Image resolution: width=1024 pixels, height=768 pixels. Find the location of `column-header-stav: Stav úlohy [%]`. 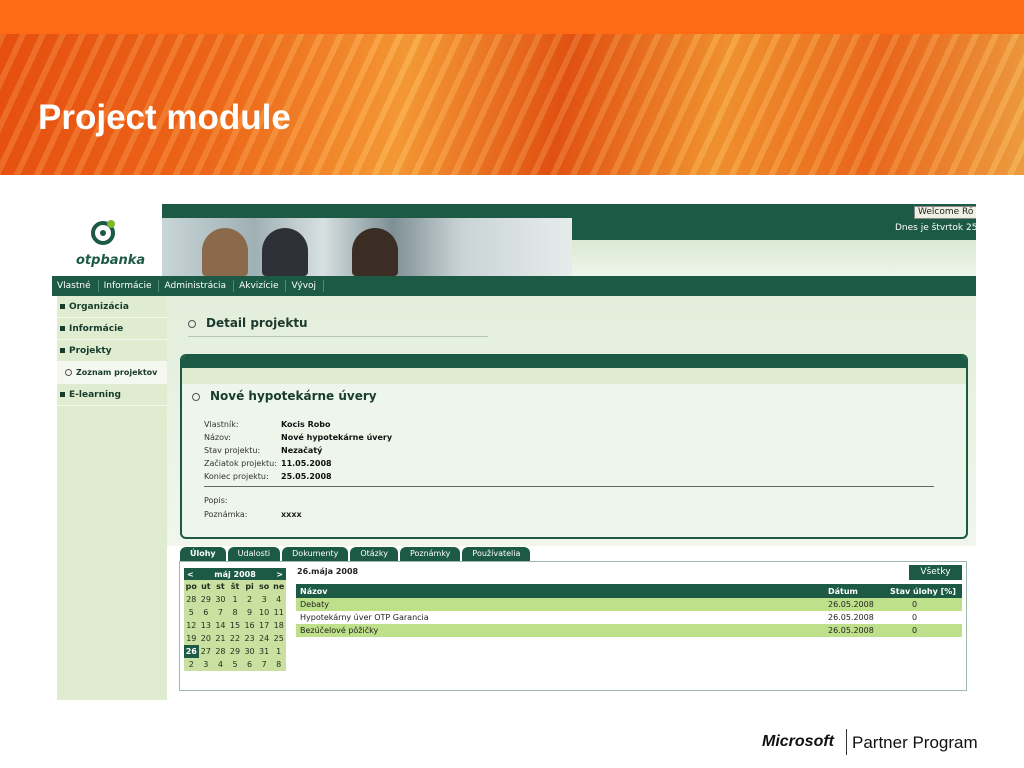

column-header-stav: Stav úlohy [%] is located at coordinates (924, 591).